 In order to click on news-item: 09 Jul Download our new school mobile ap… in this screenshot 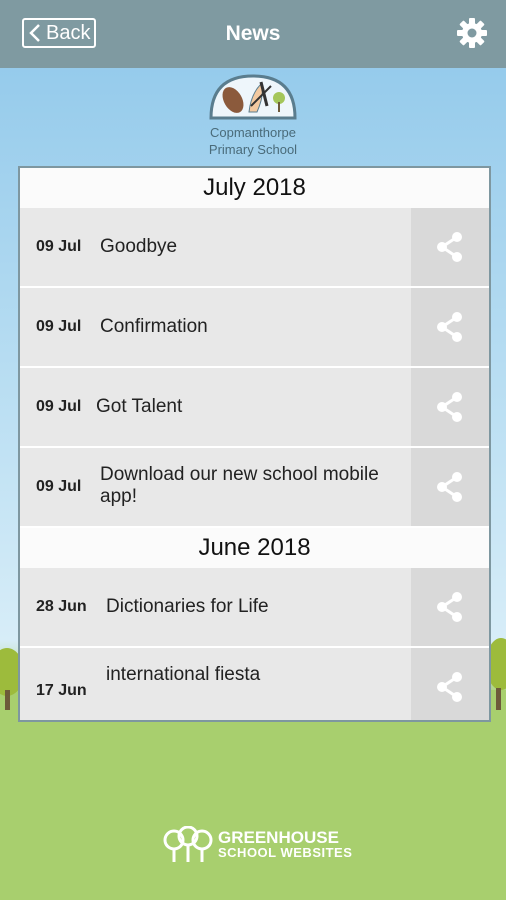, I will do `click(254, 488)`.